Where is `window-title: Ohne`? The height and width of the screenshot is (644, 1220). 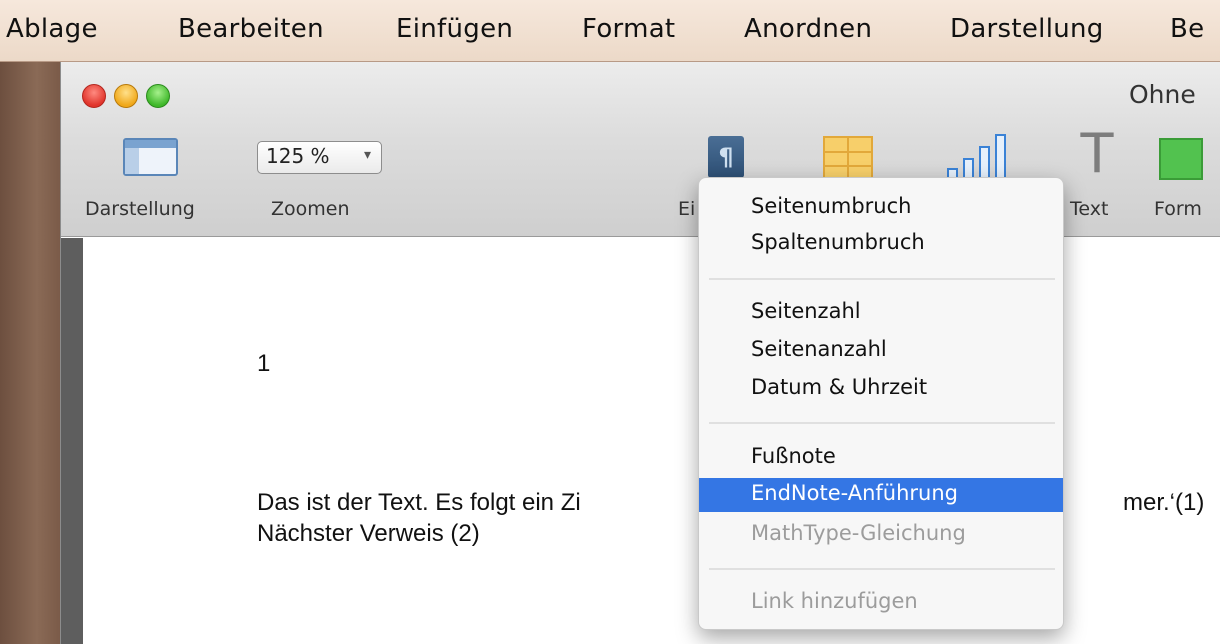
window-title: Ohne is located at coordinates (1162, 94).